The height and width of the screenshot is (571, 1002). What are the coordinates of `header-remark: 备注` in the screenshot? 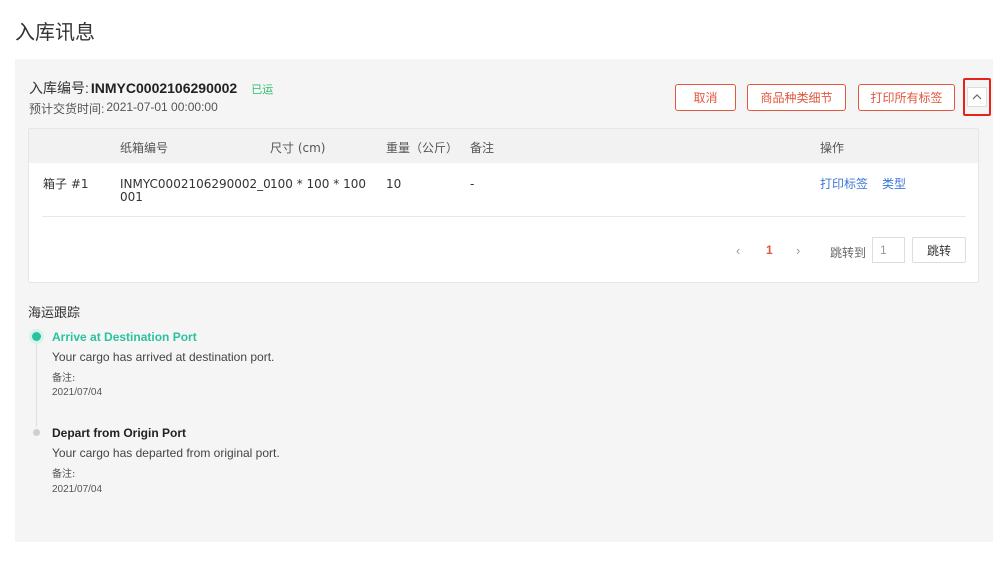 It's located at (482, 148).